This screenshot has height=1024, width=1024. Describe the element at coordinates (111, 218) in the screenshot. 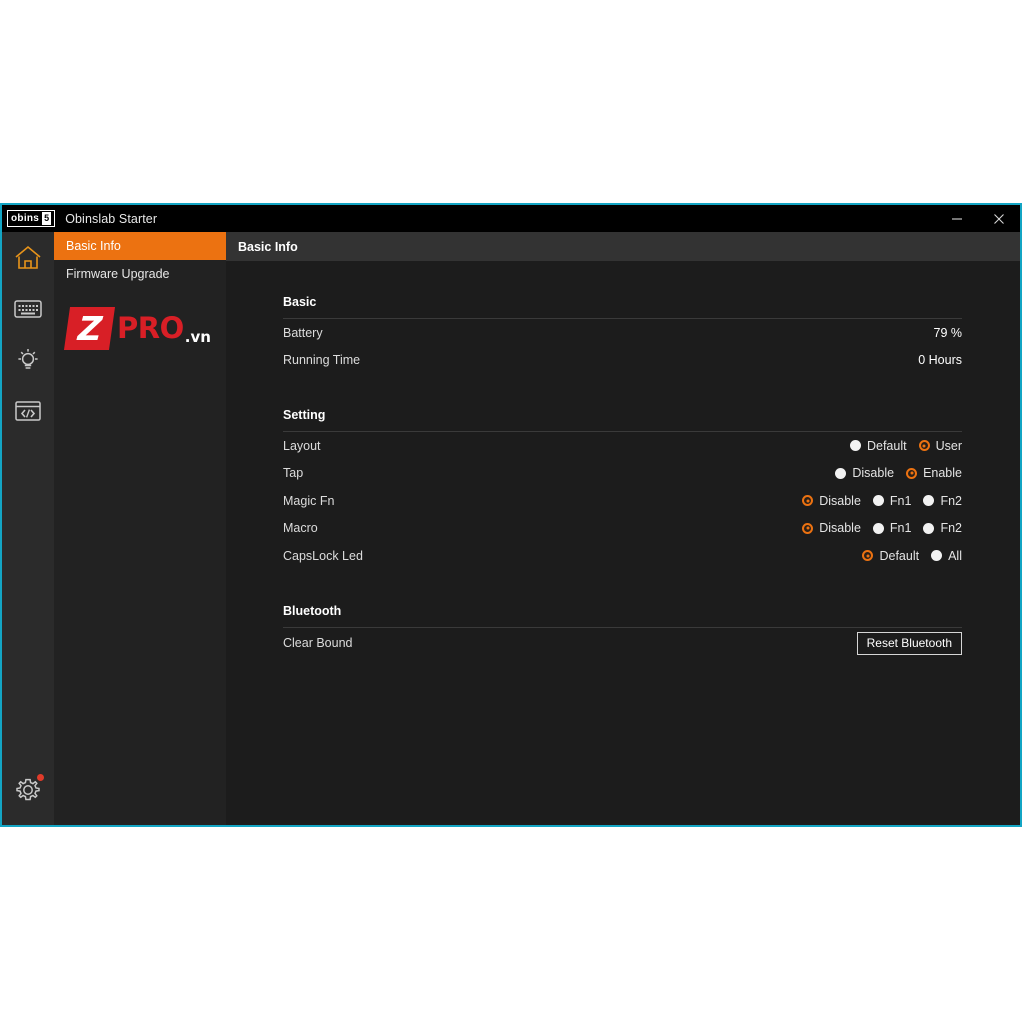

I see `window-title: Obinslab Starter` at that location.